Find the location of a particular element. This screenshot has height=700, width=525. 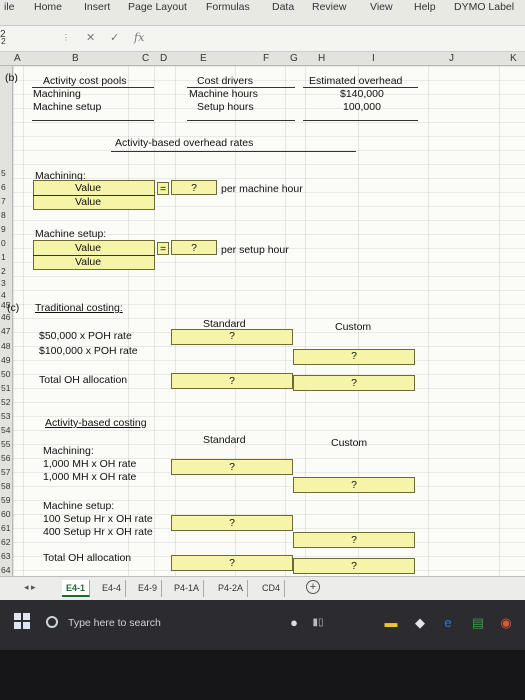

row-header: 50 is located at coordinates (5, 374).